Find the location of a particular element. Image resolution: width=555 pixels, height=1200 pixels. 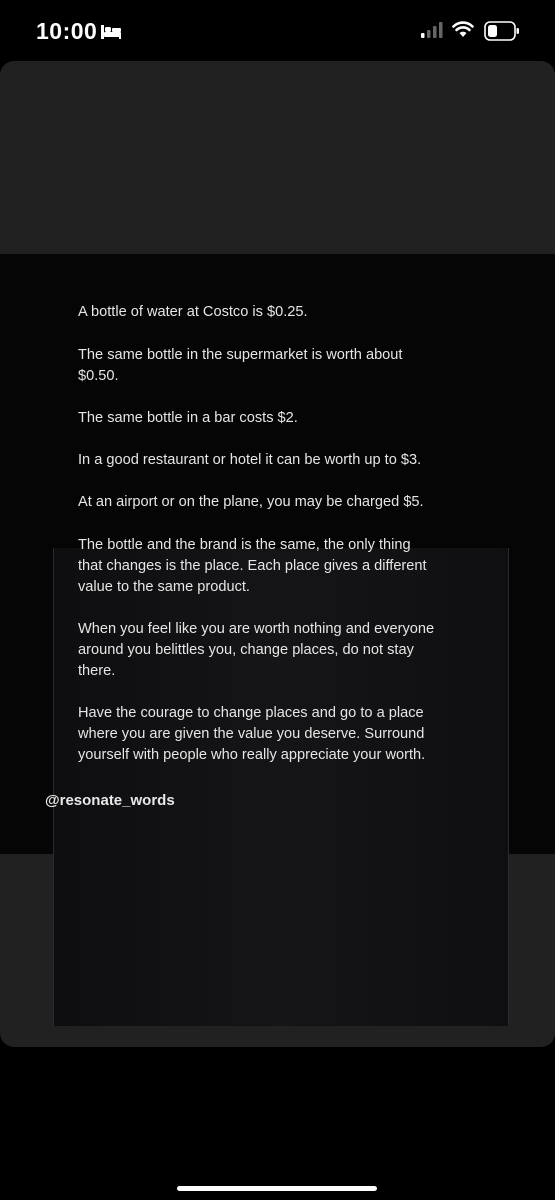

post-paragraph: A bottle of water at Costco is $0.25. is located at coordinates (193, 312).